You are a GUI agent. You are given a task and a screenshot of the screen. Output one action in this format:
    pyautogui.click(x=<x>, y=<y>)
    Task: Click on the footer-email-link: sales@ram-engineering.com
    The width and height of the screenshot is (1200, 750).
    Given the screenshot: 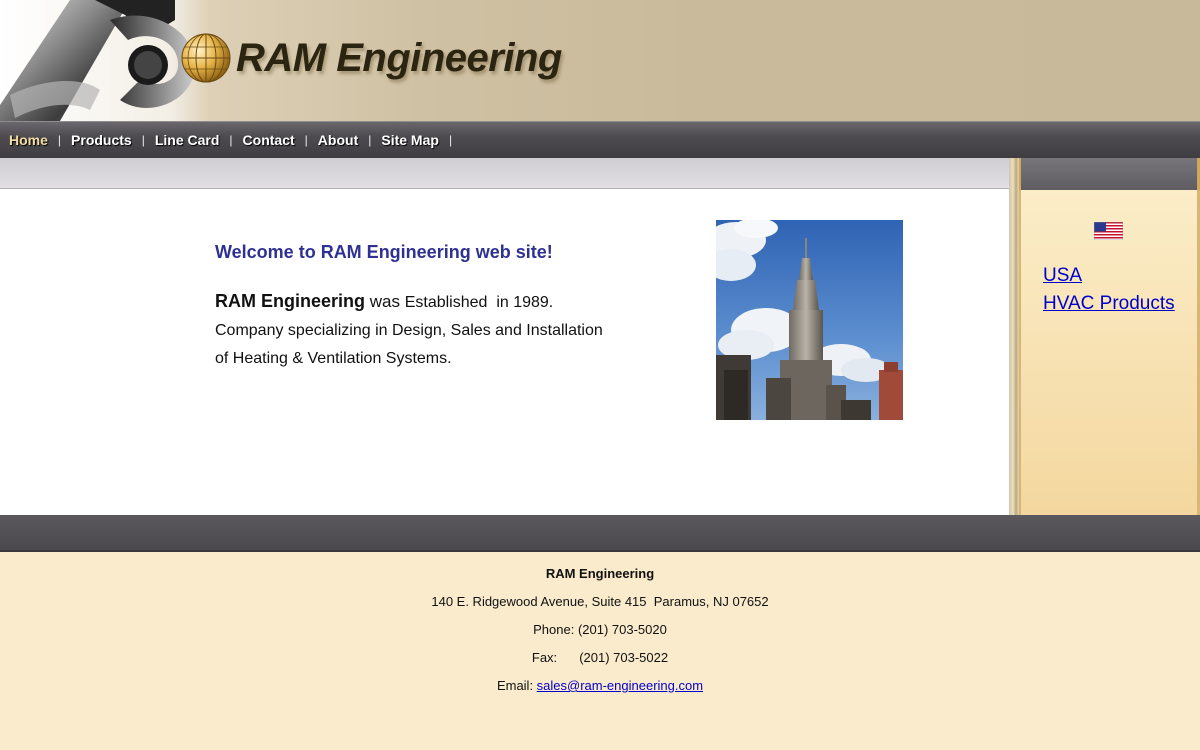 What is the action you would take?
    pyautogui.click(x=620, y=685)
    